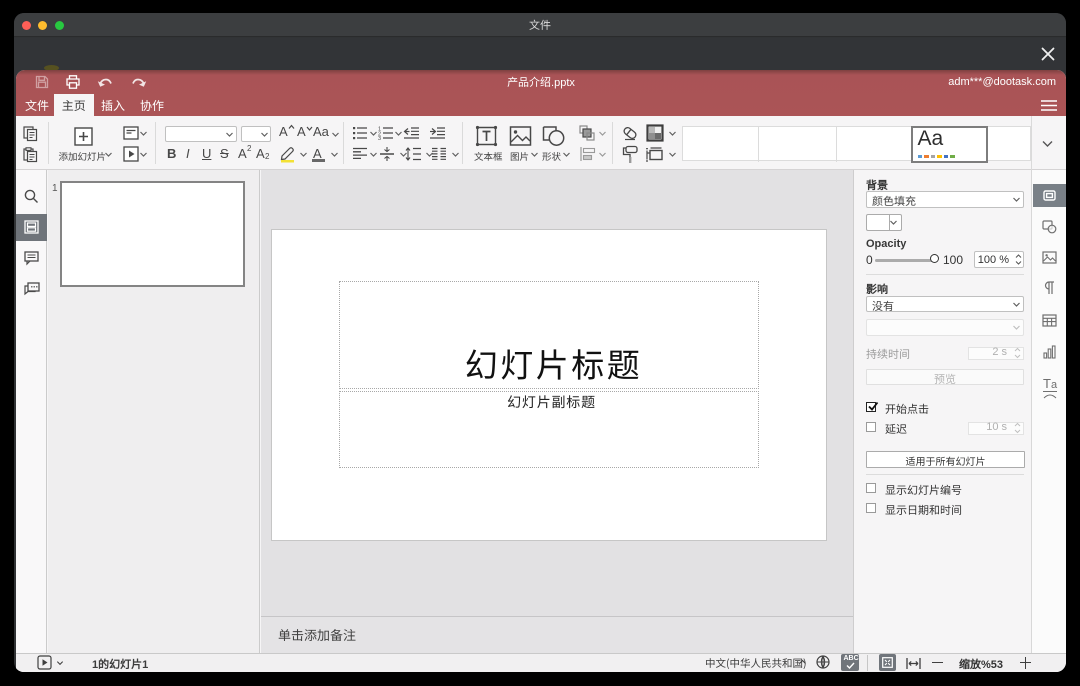 Image resolution: width=1080 pixels, height=686 pixels. Describe the element at coordinates (379, 139) in the screenshot. I see `svg-text: 3` at that location.